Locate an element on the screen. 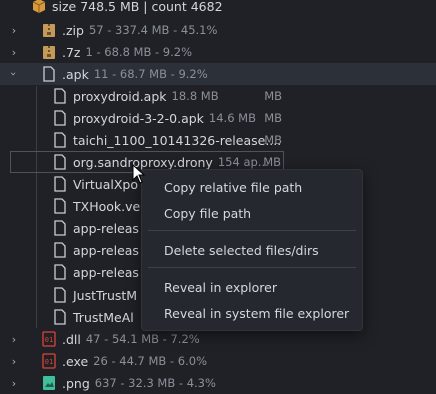  row-name: .zip is located at coordinates (73, 30).